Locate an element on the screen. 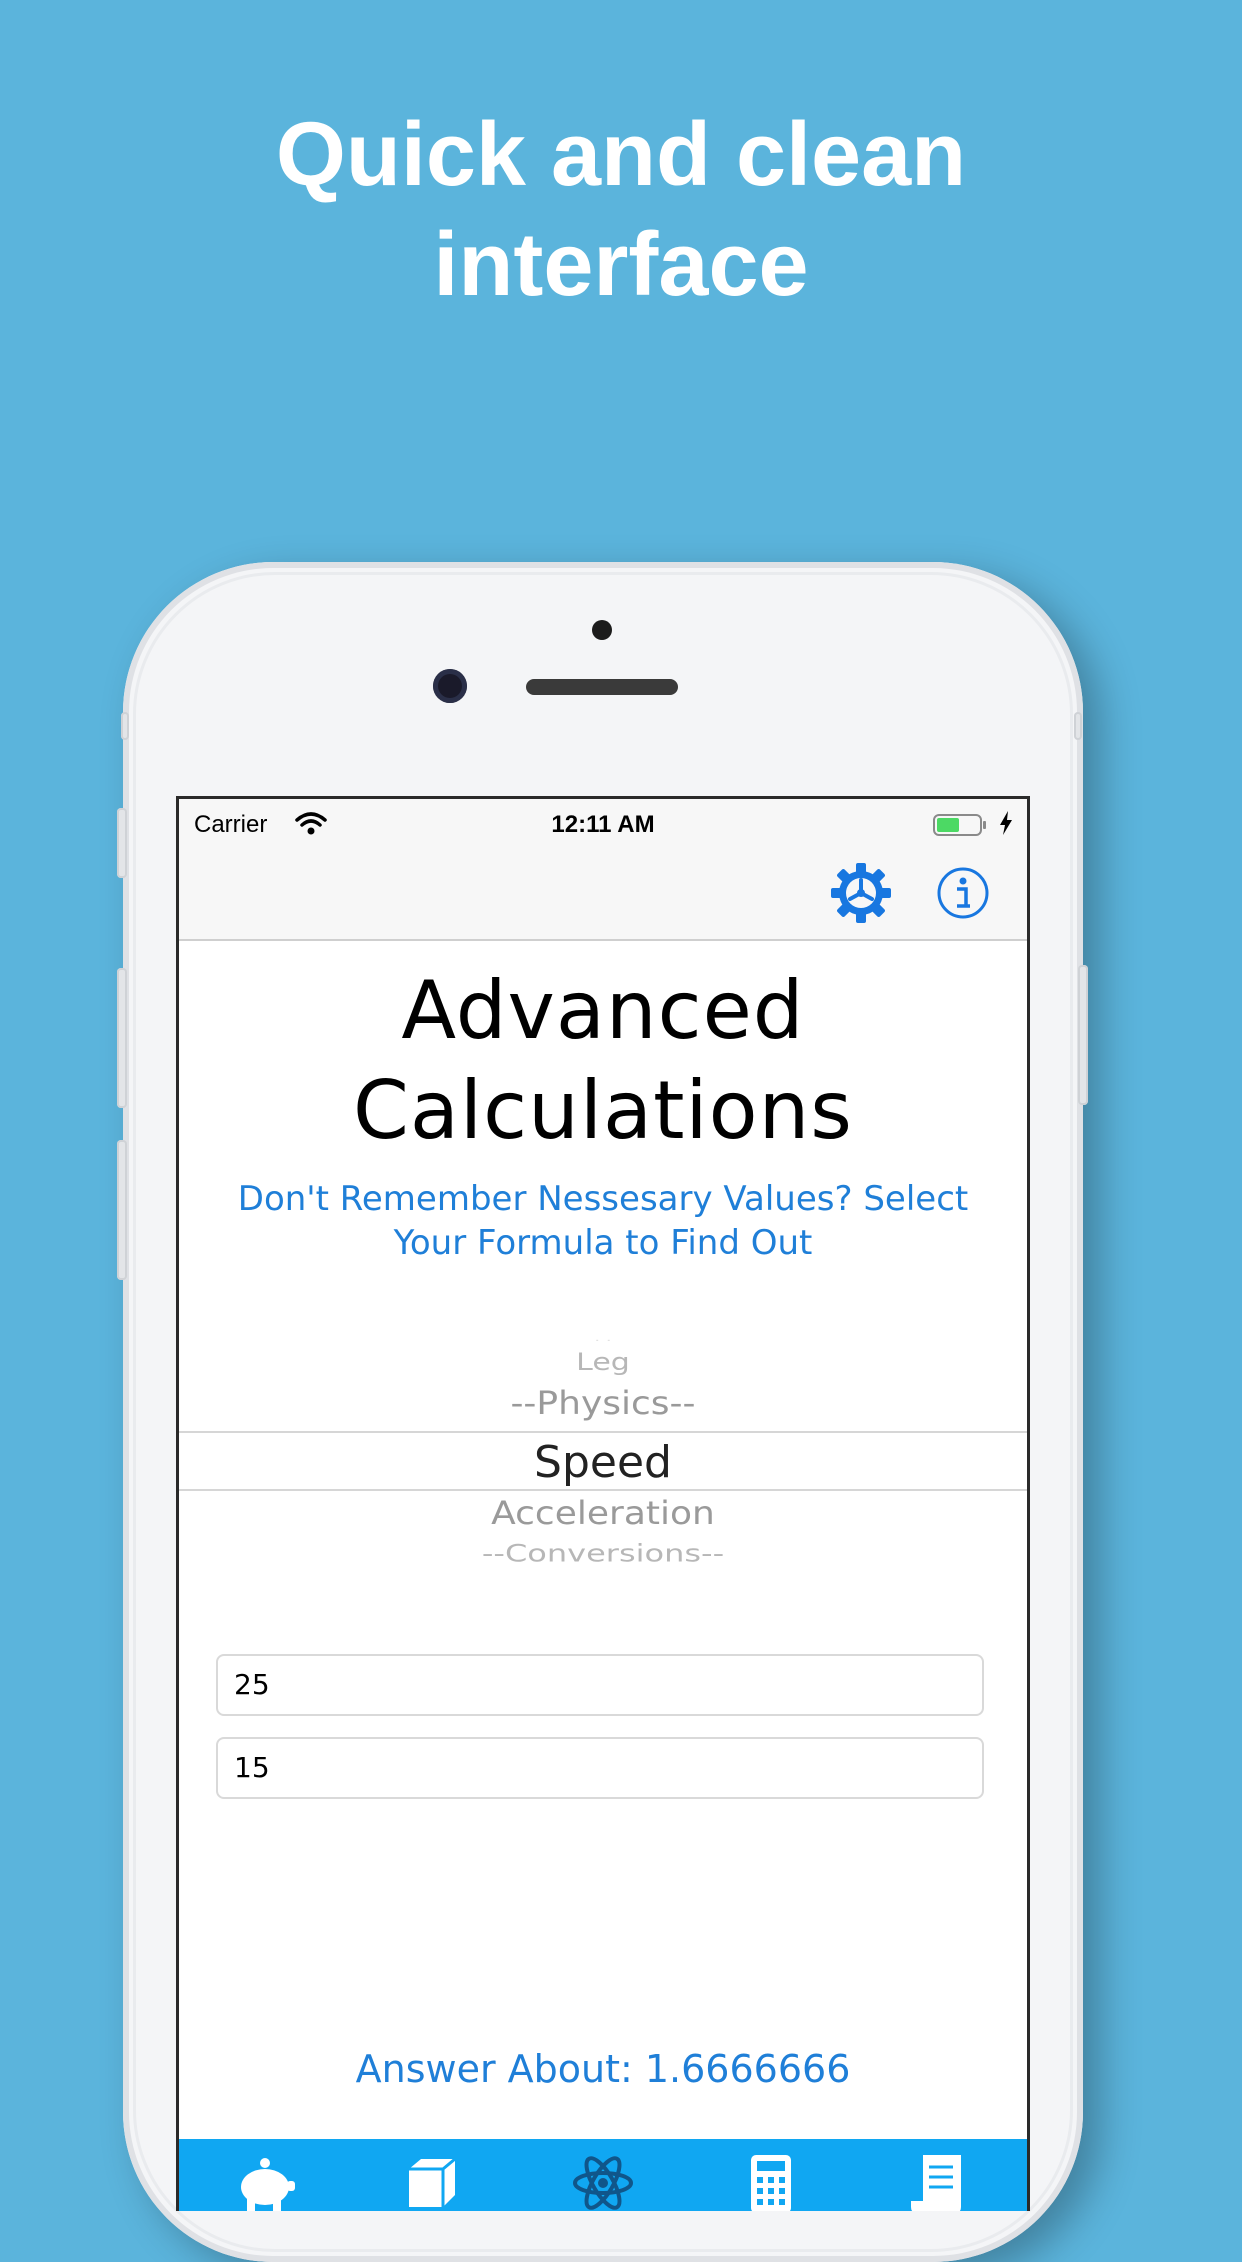 This screenshot has height=2262, width=1242. frame-notch-left is located at coordinates (125, 726).